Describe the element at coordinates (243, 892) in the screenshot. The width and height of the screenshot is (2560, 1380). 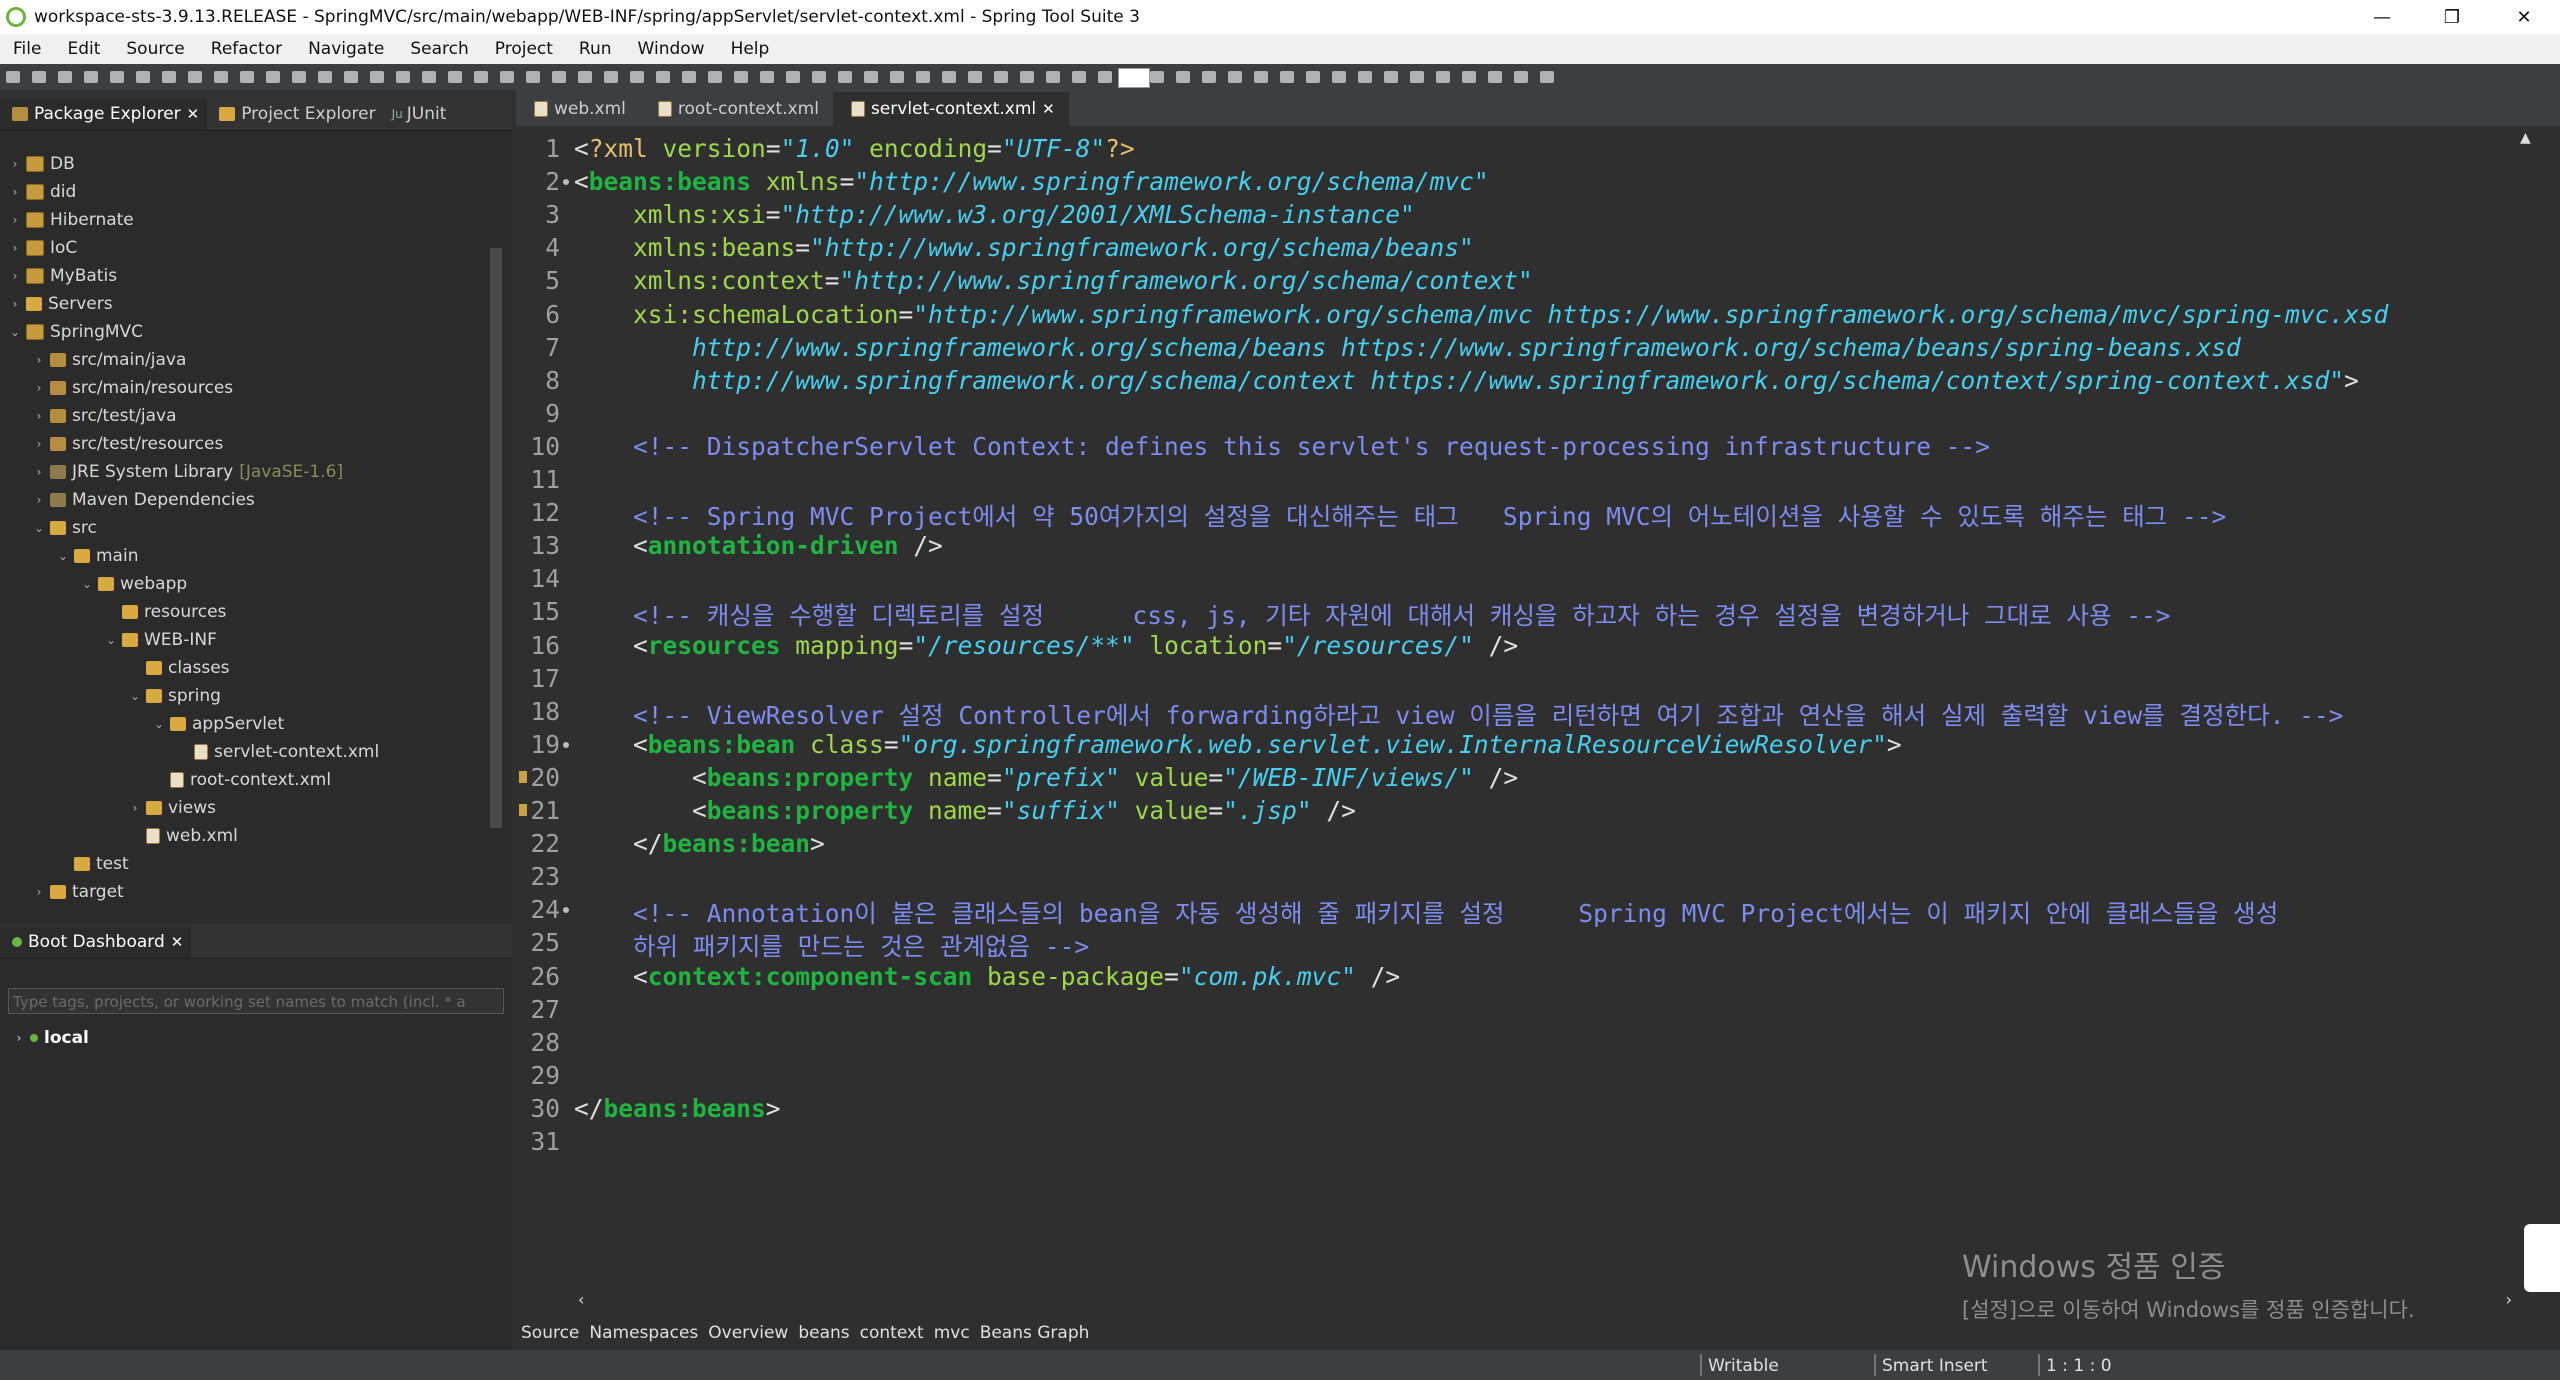
I see `tree-item: › target` at that location.